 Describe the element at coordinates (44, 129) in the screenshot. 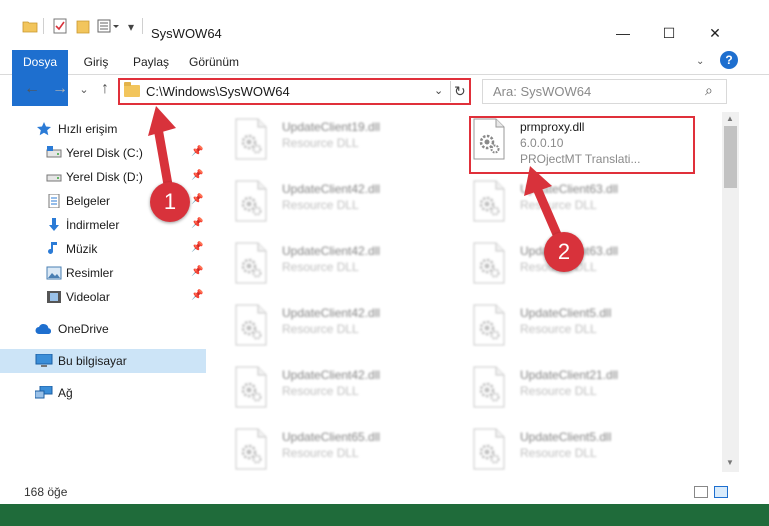

I see `star-icon` at that location.